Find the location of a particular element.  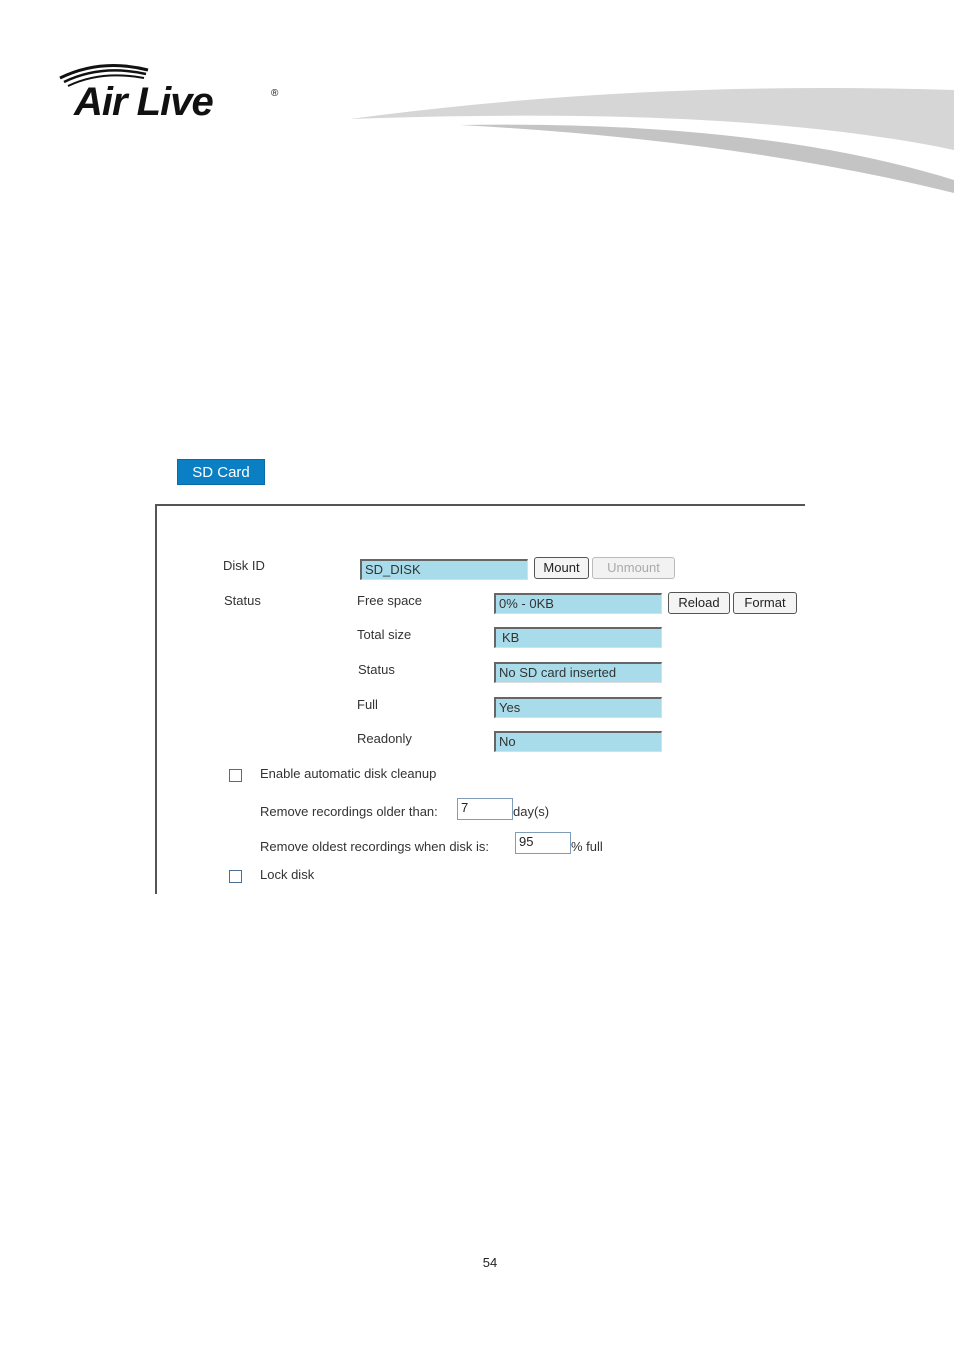

cleanup-label: Enable automatic disk cleanup is located at coordinates (348, 773).